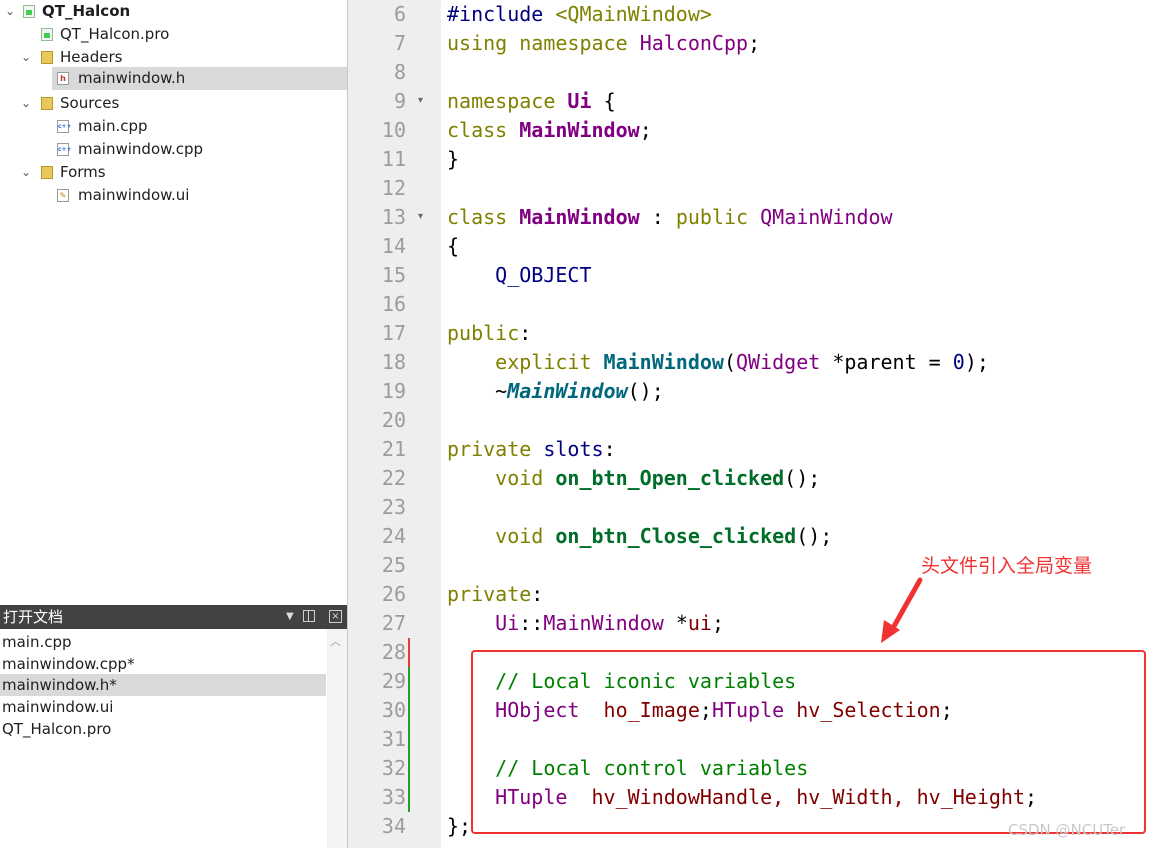 This screenshot has height=848, width=1160. Describe the element at coordinates (173, 34) in the screenshot. I see `tree-item-pro-file: QT_Halcon.pro` at that location.